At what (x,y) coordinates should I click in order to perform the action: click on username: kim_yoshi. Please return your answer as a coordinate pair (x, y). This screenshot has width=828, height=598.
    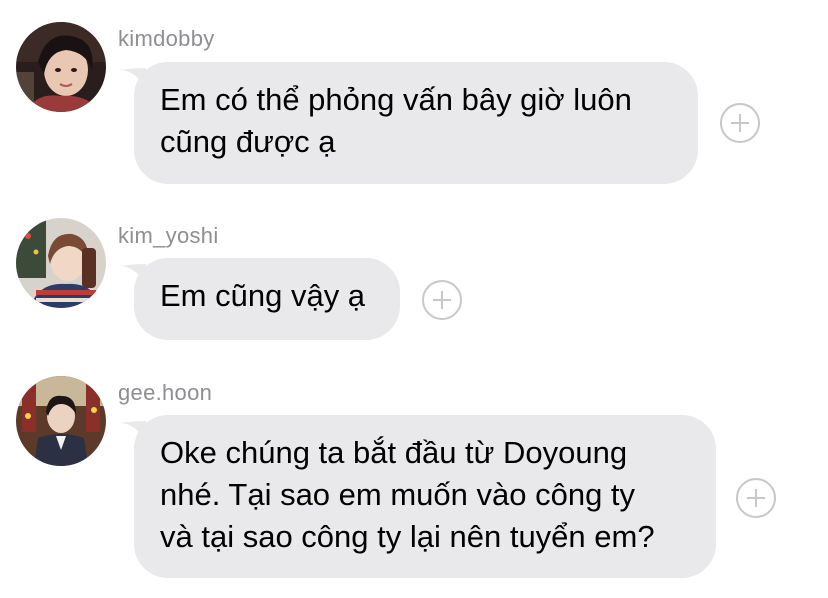
    Looking at the image, I should click on (168, 236).